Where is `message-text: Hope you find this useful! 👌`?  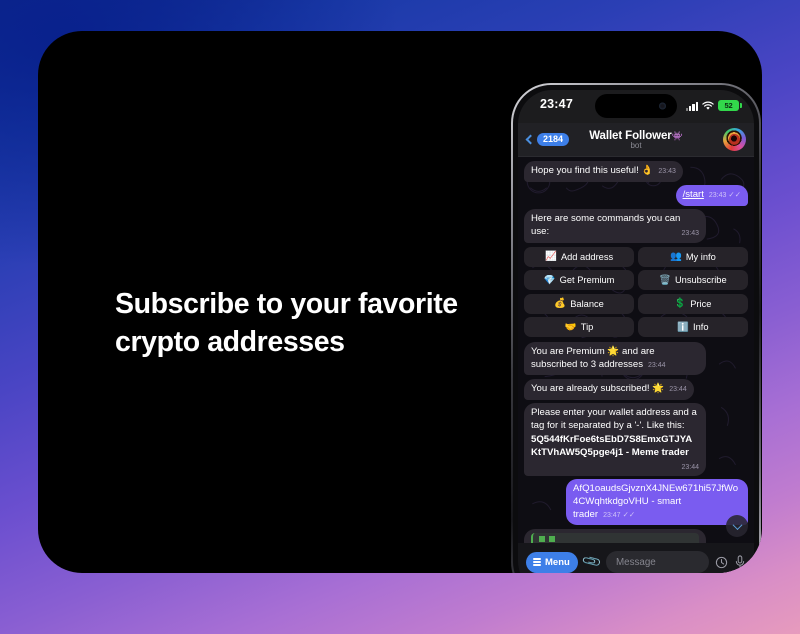 message-text: Hope you find this useful! 👌 is located at coordinates (592, 170).